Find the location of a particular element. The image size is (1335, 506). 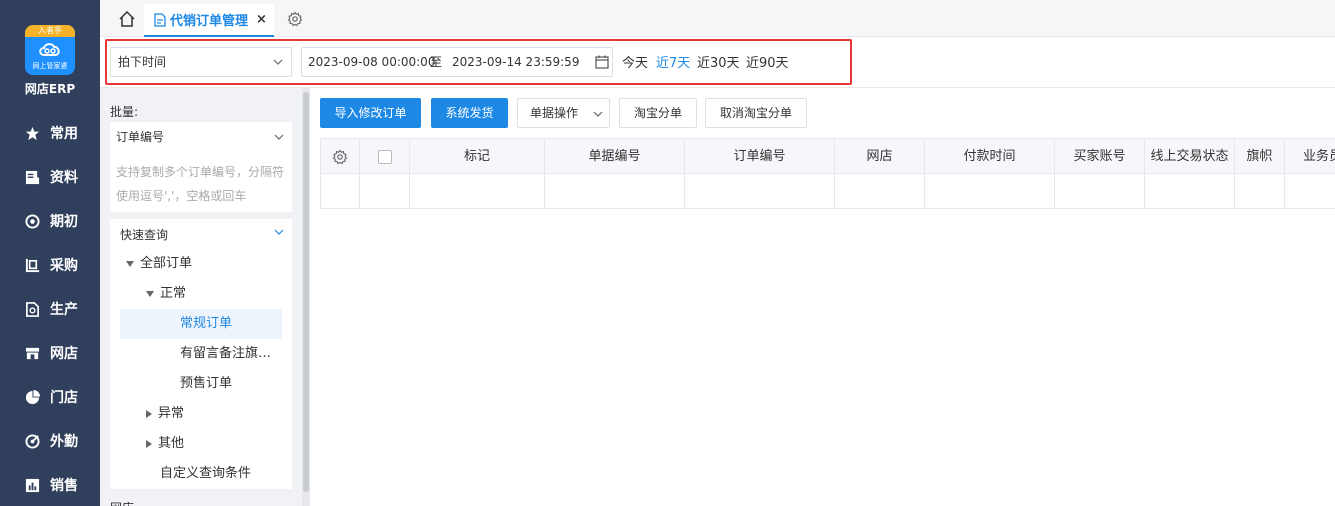

taobao-split-button: 淘宝分单 is located at coordinates (658, 113).